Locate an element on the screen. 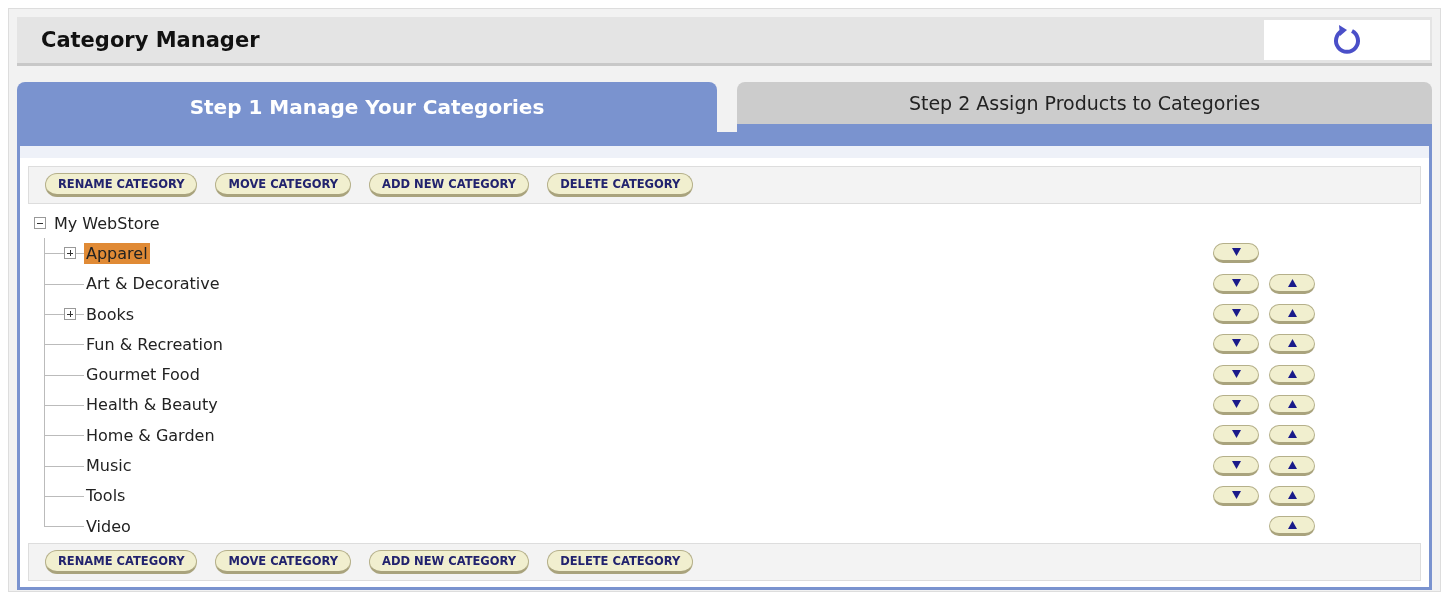  tree-item: Art & Decorative is located at coordinates (153, 284).